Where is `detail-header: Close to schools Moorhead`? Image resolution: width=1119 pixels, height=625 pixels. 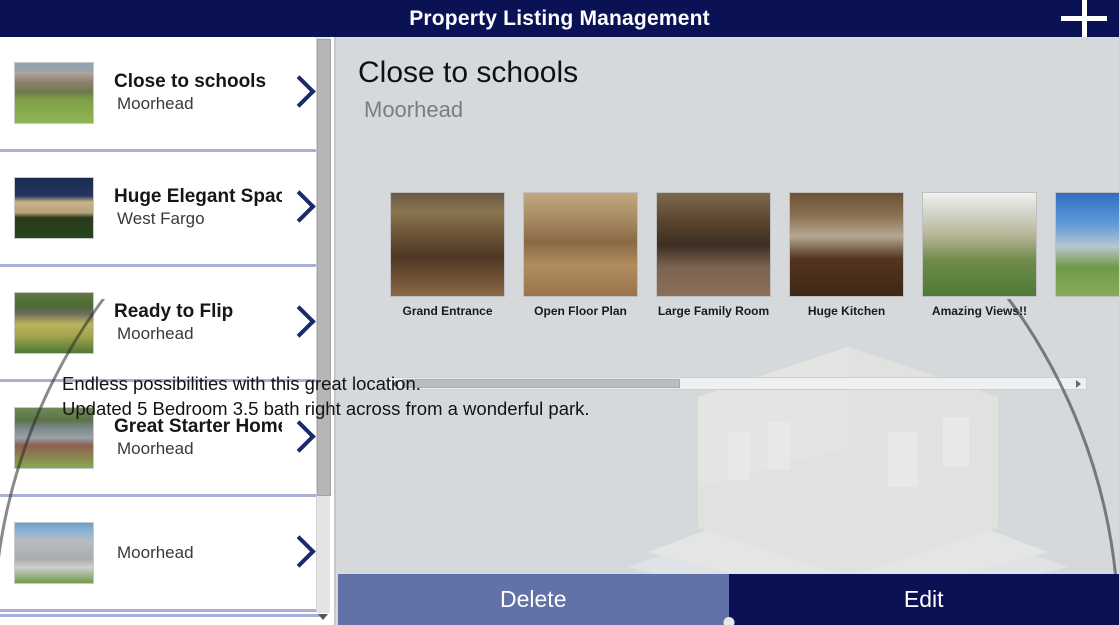
detail-header: Close to schools Moorhead is located at coordinates (708, 89).